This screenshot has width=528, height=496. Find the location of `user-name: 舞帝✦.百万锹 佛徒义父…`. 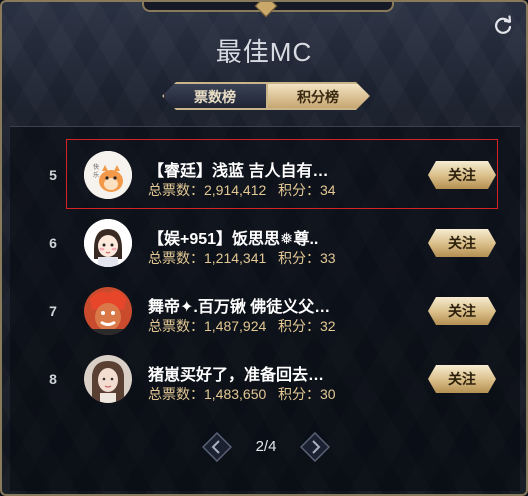

user-name: 舞帝✦.百万锹 佛徒义父… is located at coordinates (239, 305).